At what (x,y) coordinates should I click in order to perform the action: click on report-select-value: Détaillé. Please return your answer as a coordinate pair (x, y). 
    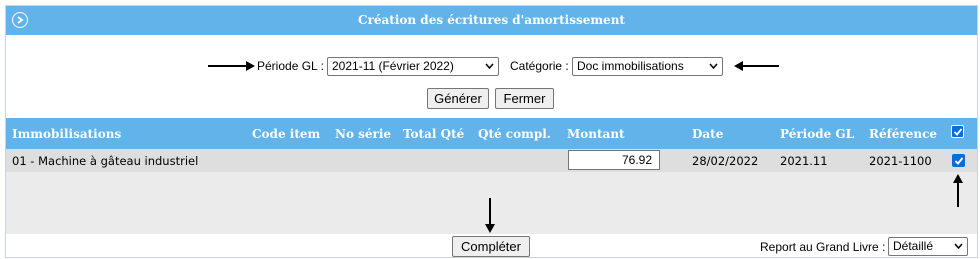
    Looking at the image, I should click on (913, 246).